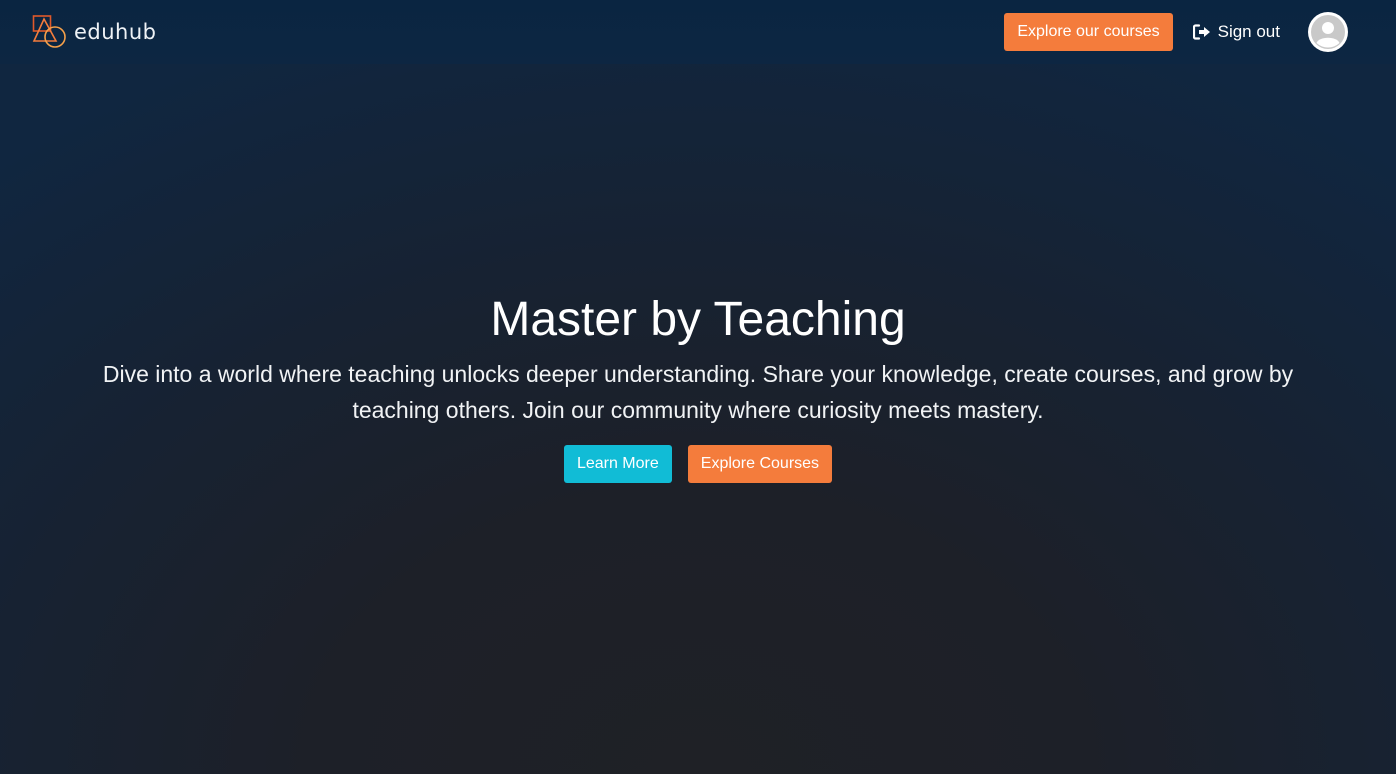 This screenshot has height=774, width=1396. I want to click on brand-home-link: eduhub, so click(94, 32).